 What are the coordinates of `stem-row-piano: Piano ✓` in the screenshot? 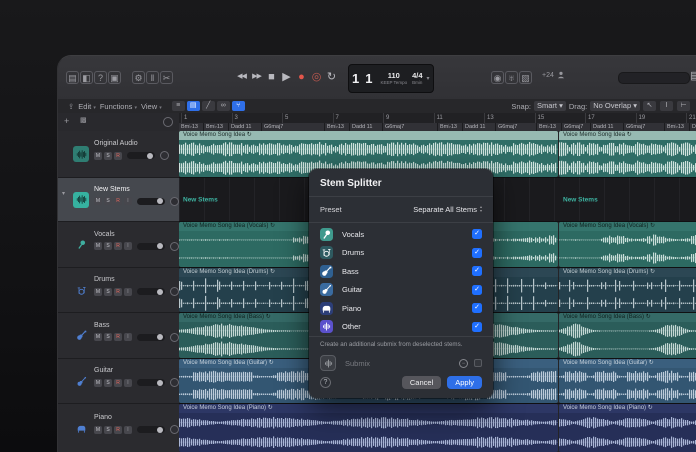 It's located at (401, 308).